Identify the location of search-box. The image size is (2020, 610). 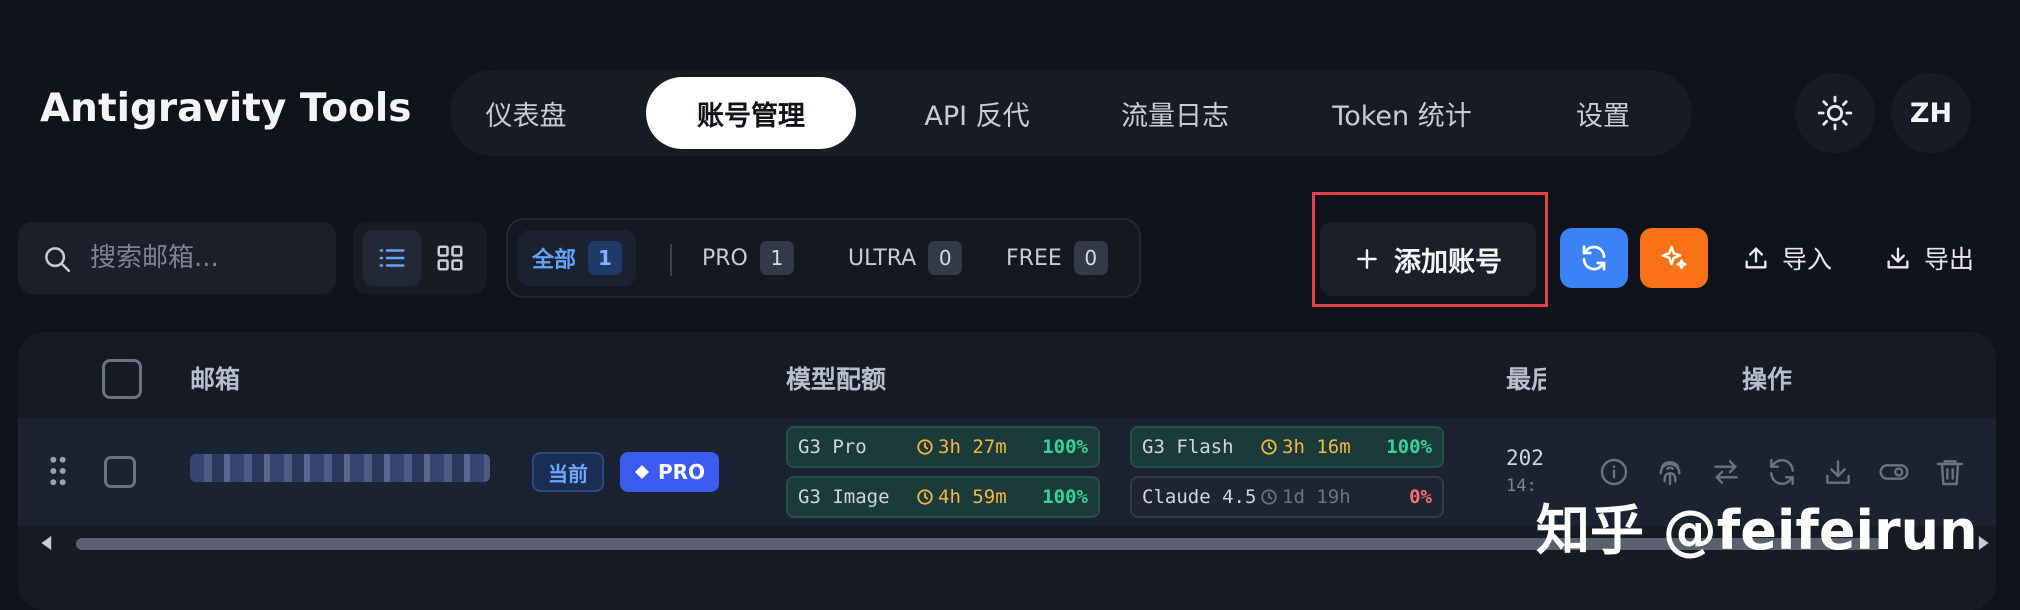
(177, 258).